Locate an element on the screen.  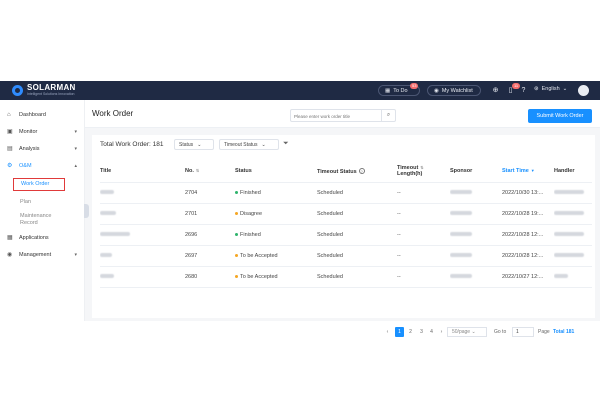
pagination-page-2: 2 is located at coordinates (410, 332).